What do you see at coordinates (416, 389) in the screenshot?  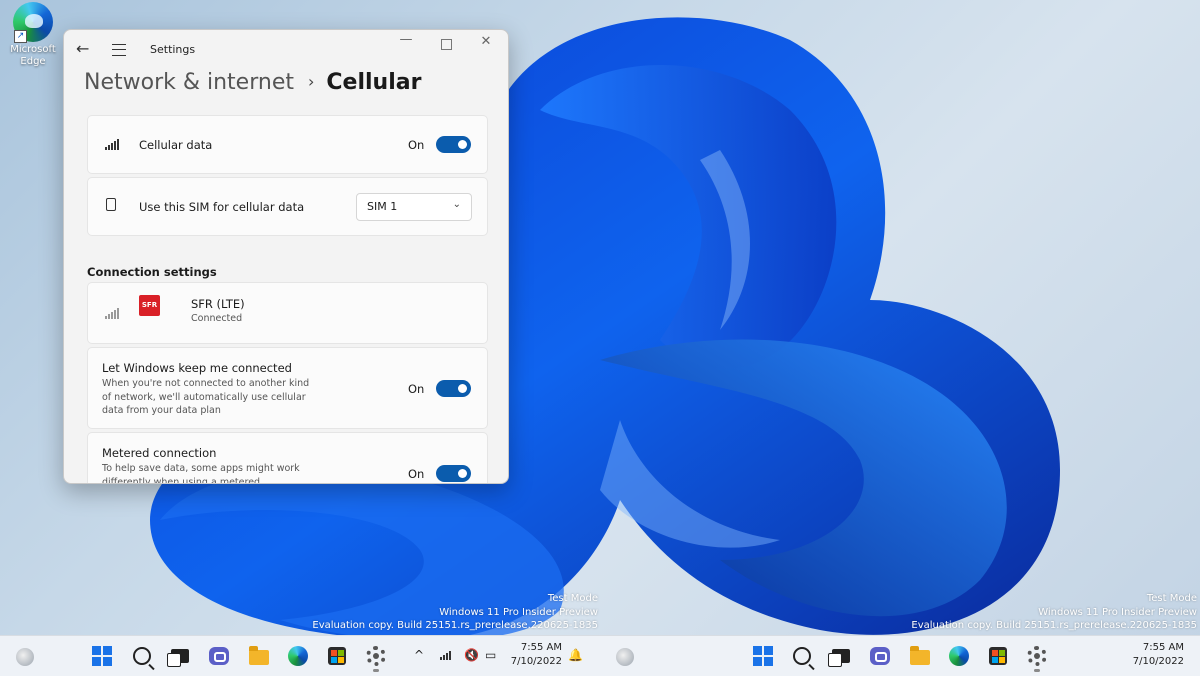 I see `keep-connected-state: On` at bounding box center [416, 389].